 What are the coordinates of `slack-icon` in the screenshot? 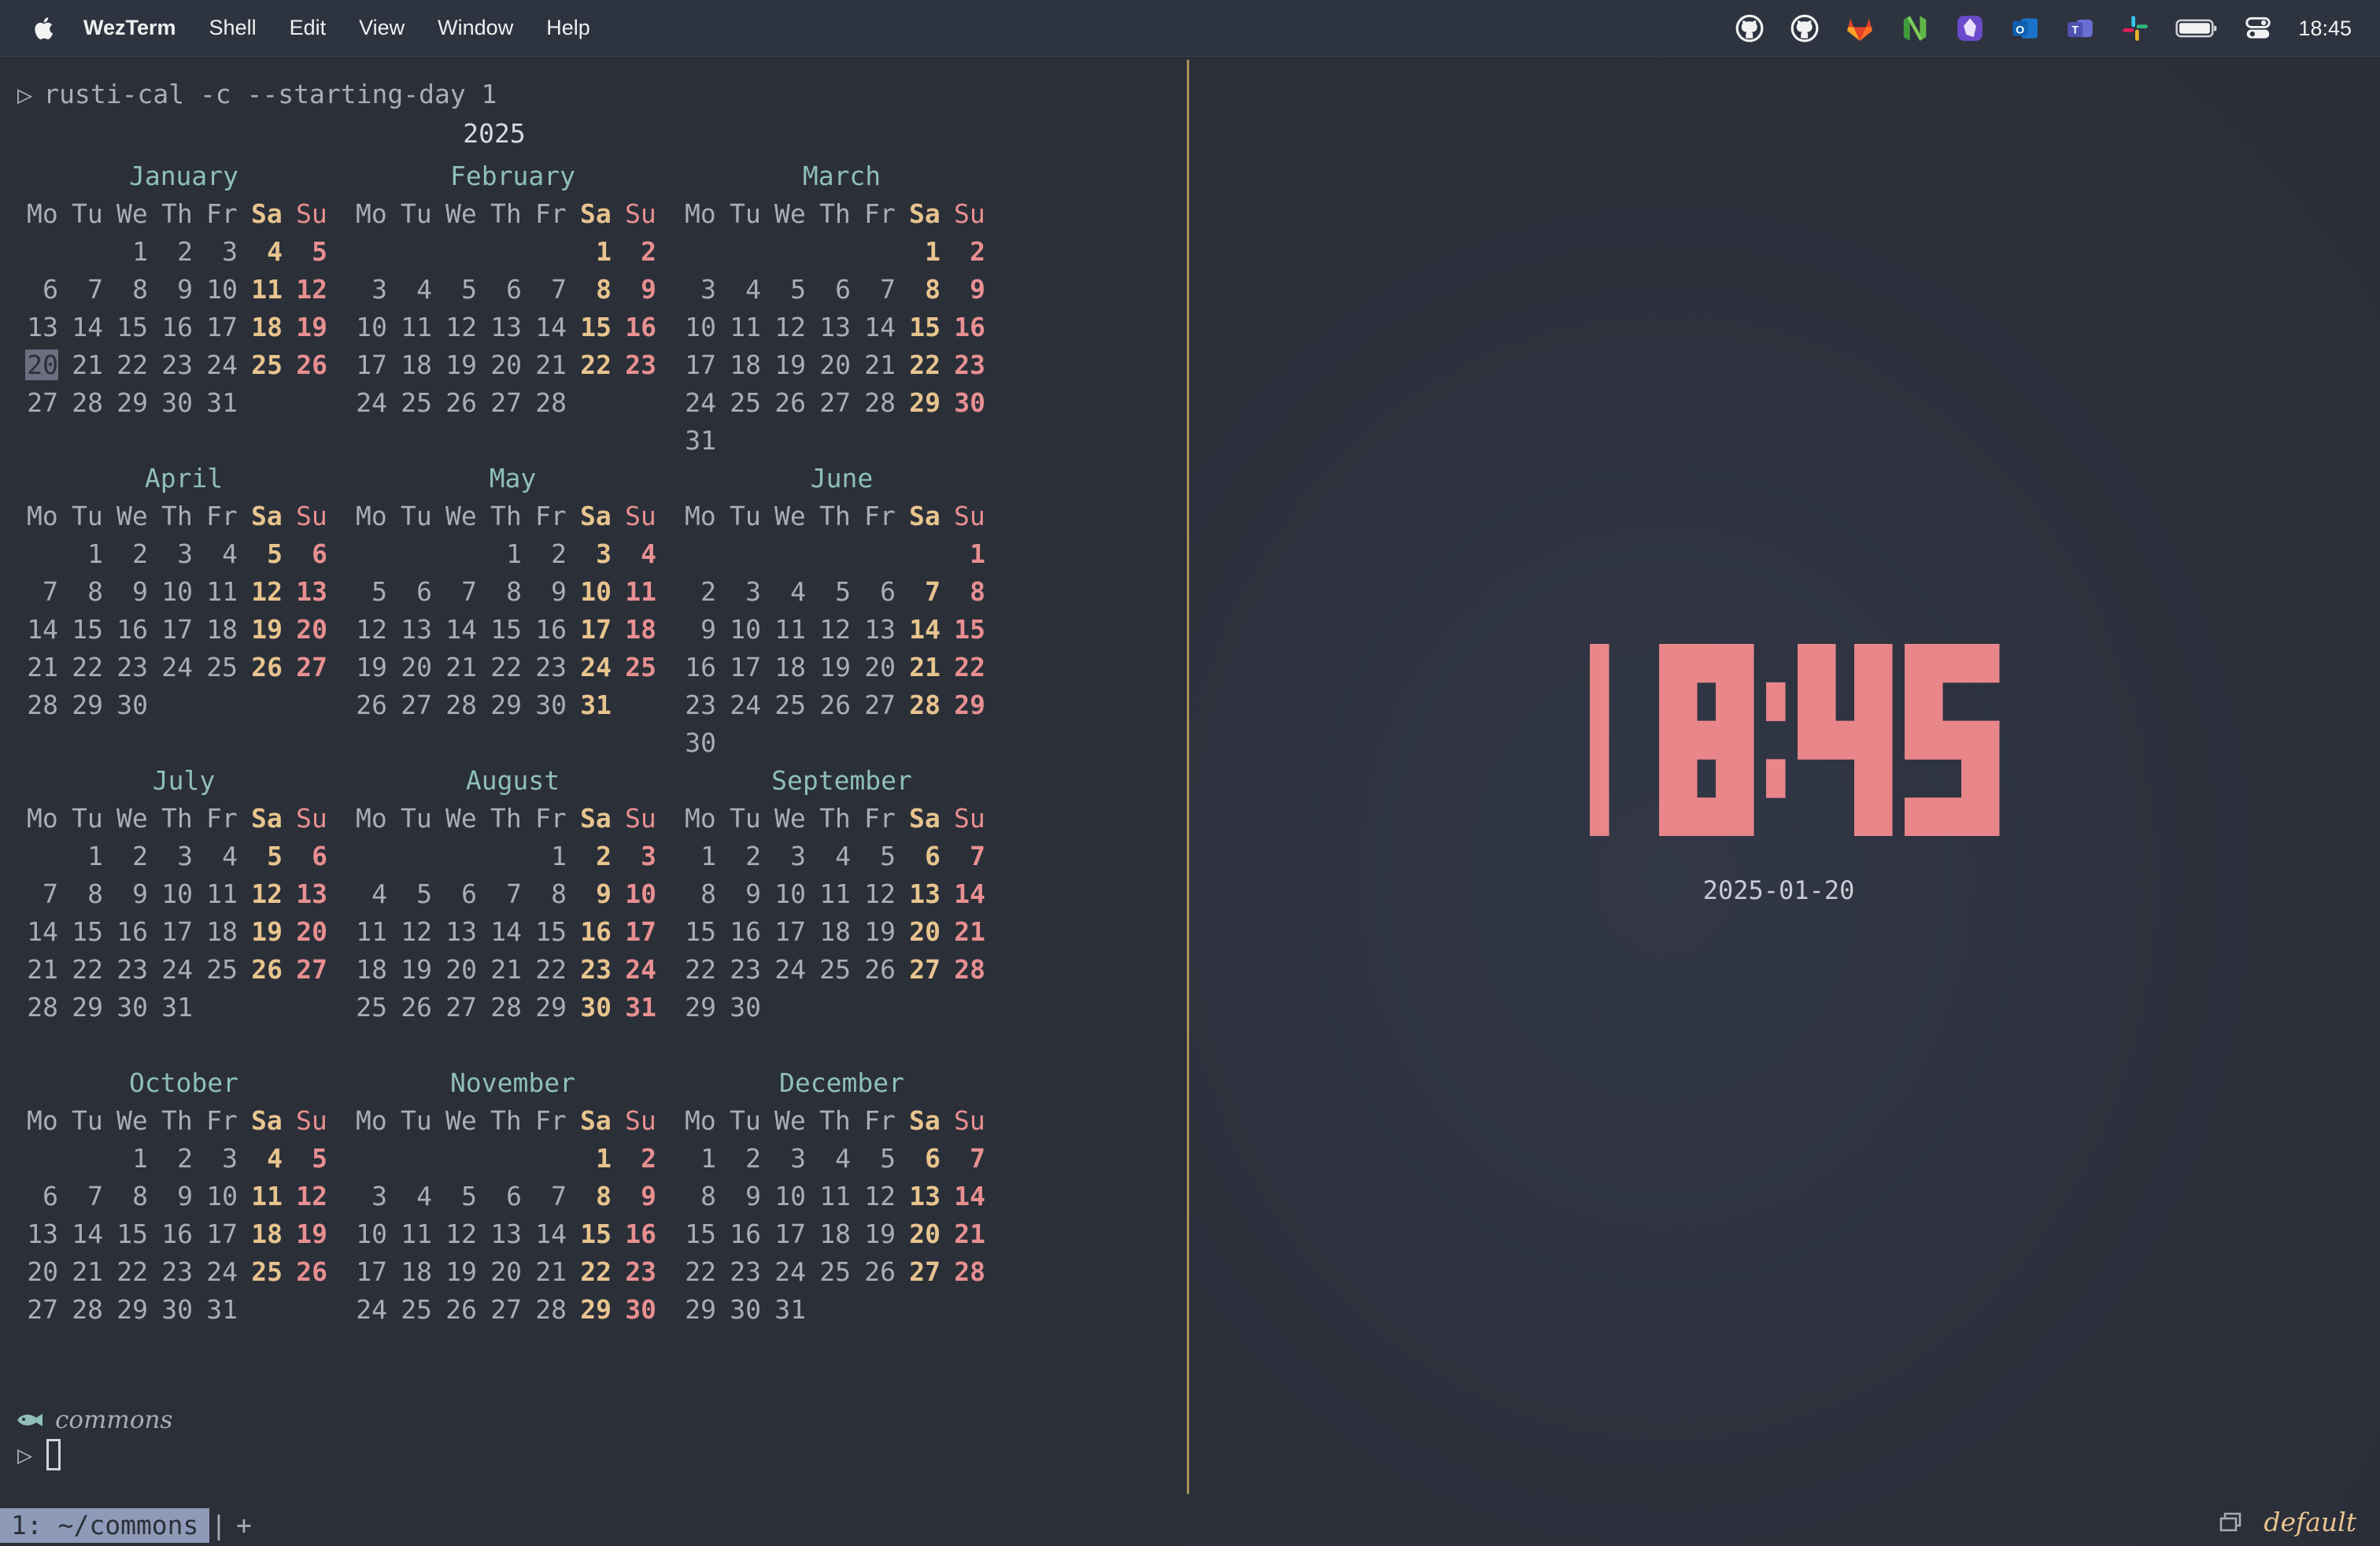 It's located at (2135, 28).